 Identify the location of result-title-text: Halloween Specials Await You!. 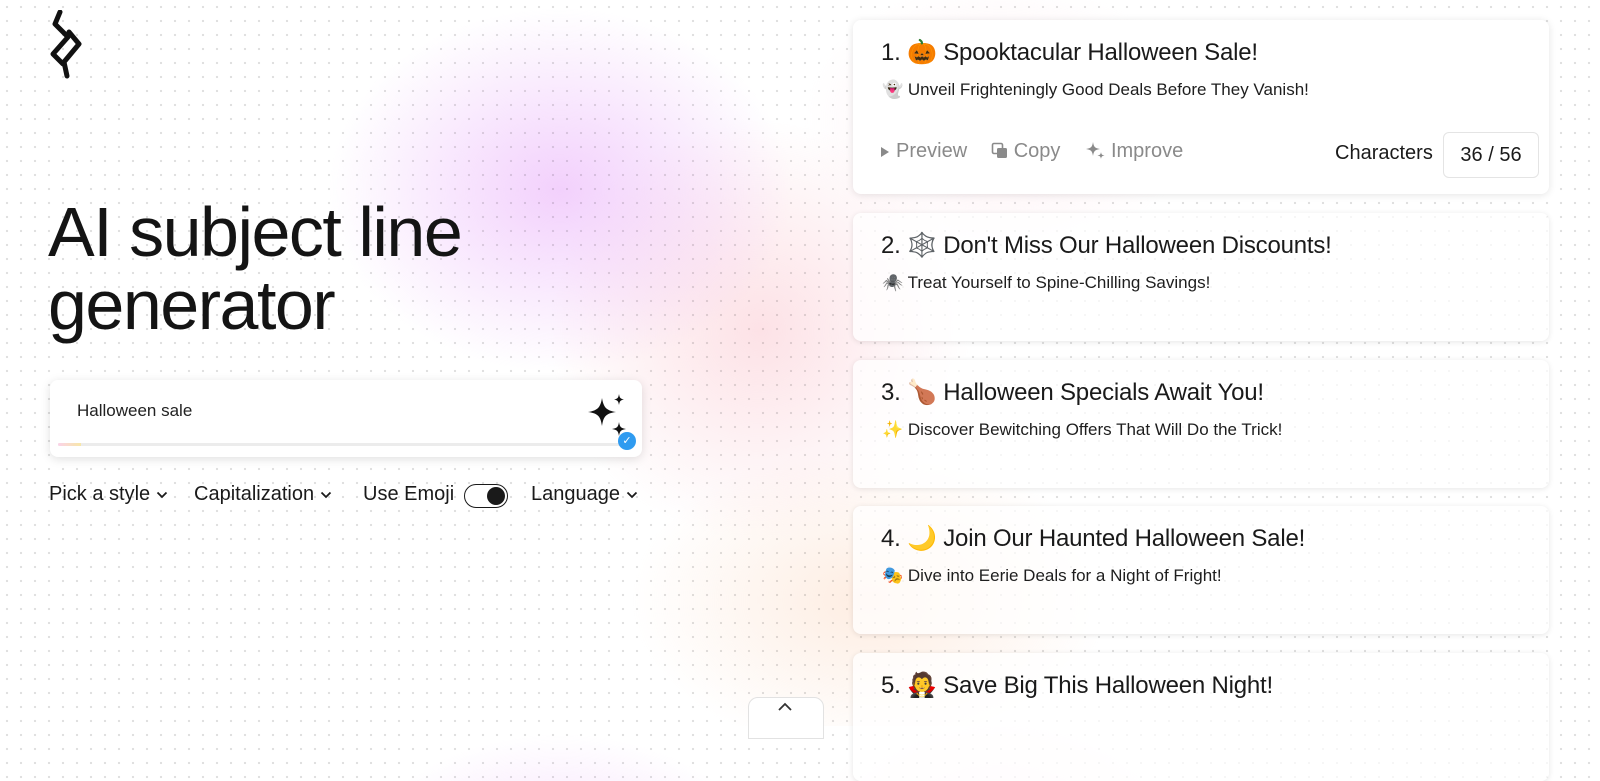
(1103, 392).